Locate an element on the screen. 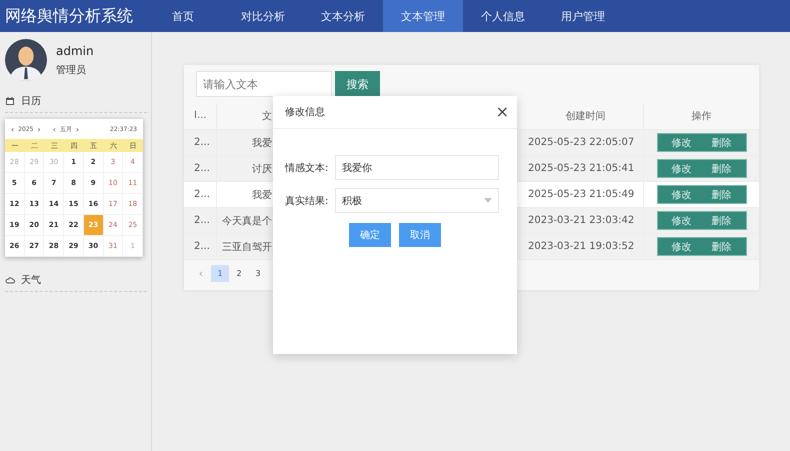 This screenshot has width=790, height=451. table-cell-text: 三亚自驾开 is located at coordinates (246, 247).